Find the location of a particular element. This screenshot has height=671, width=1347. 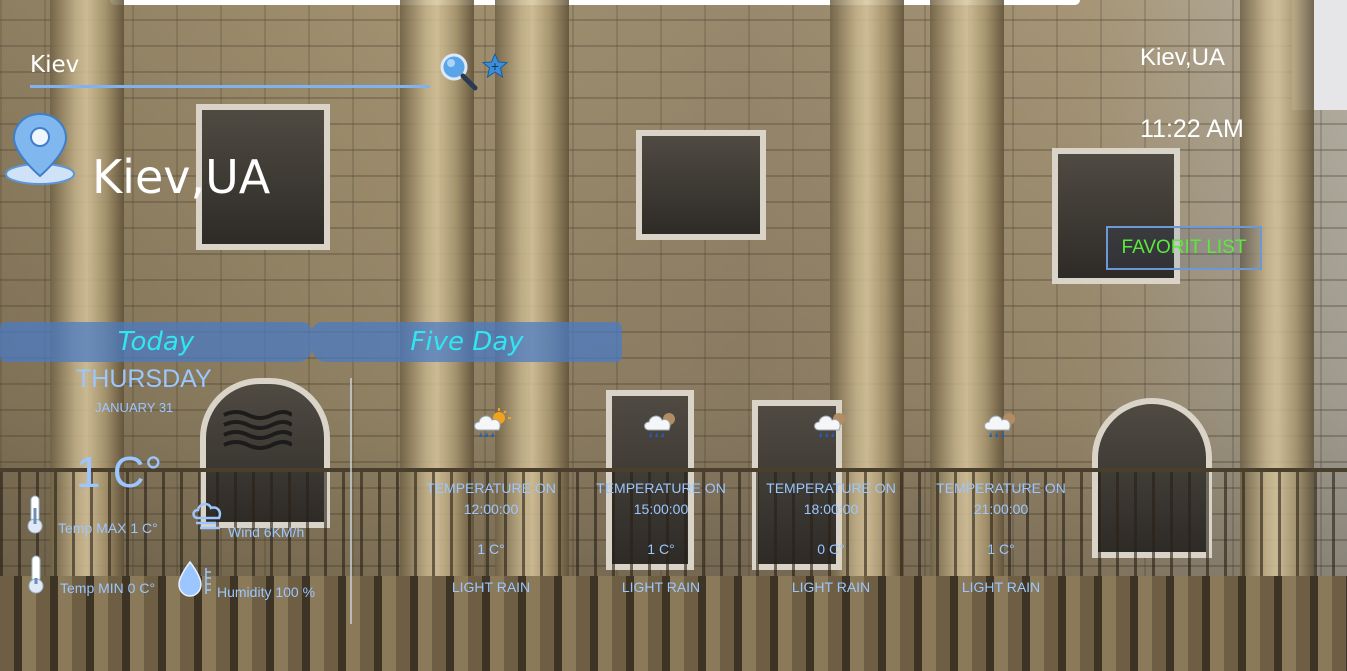

wind-label: Wind 6KM/h is located at coordinates (266, 532).